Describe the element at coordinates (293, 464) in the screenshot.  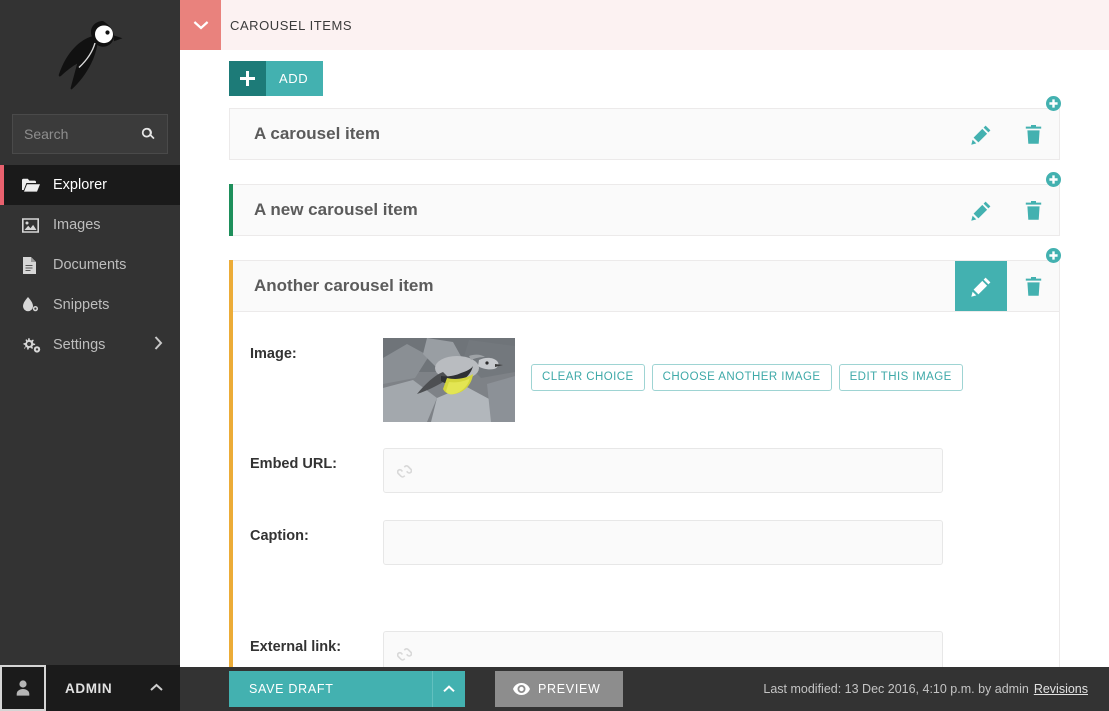
I see `field-label: Embed URL:` at that location.